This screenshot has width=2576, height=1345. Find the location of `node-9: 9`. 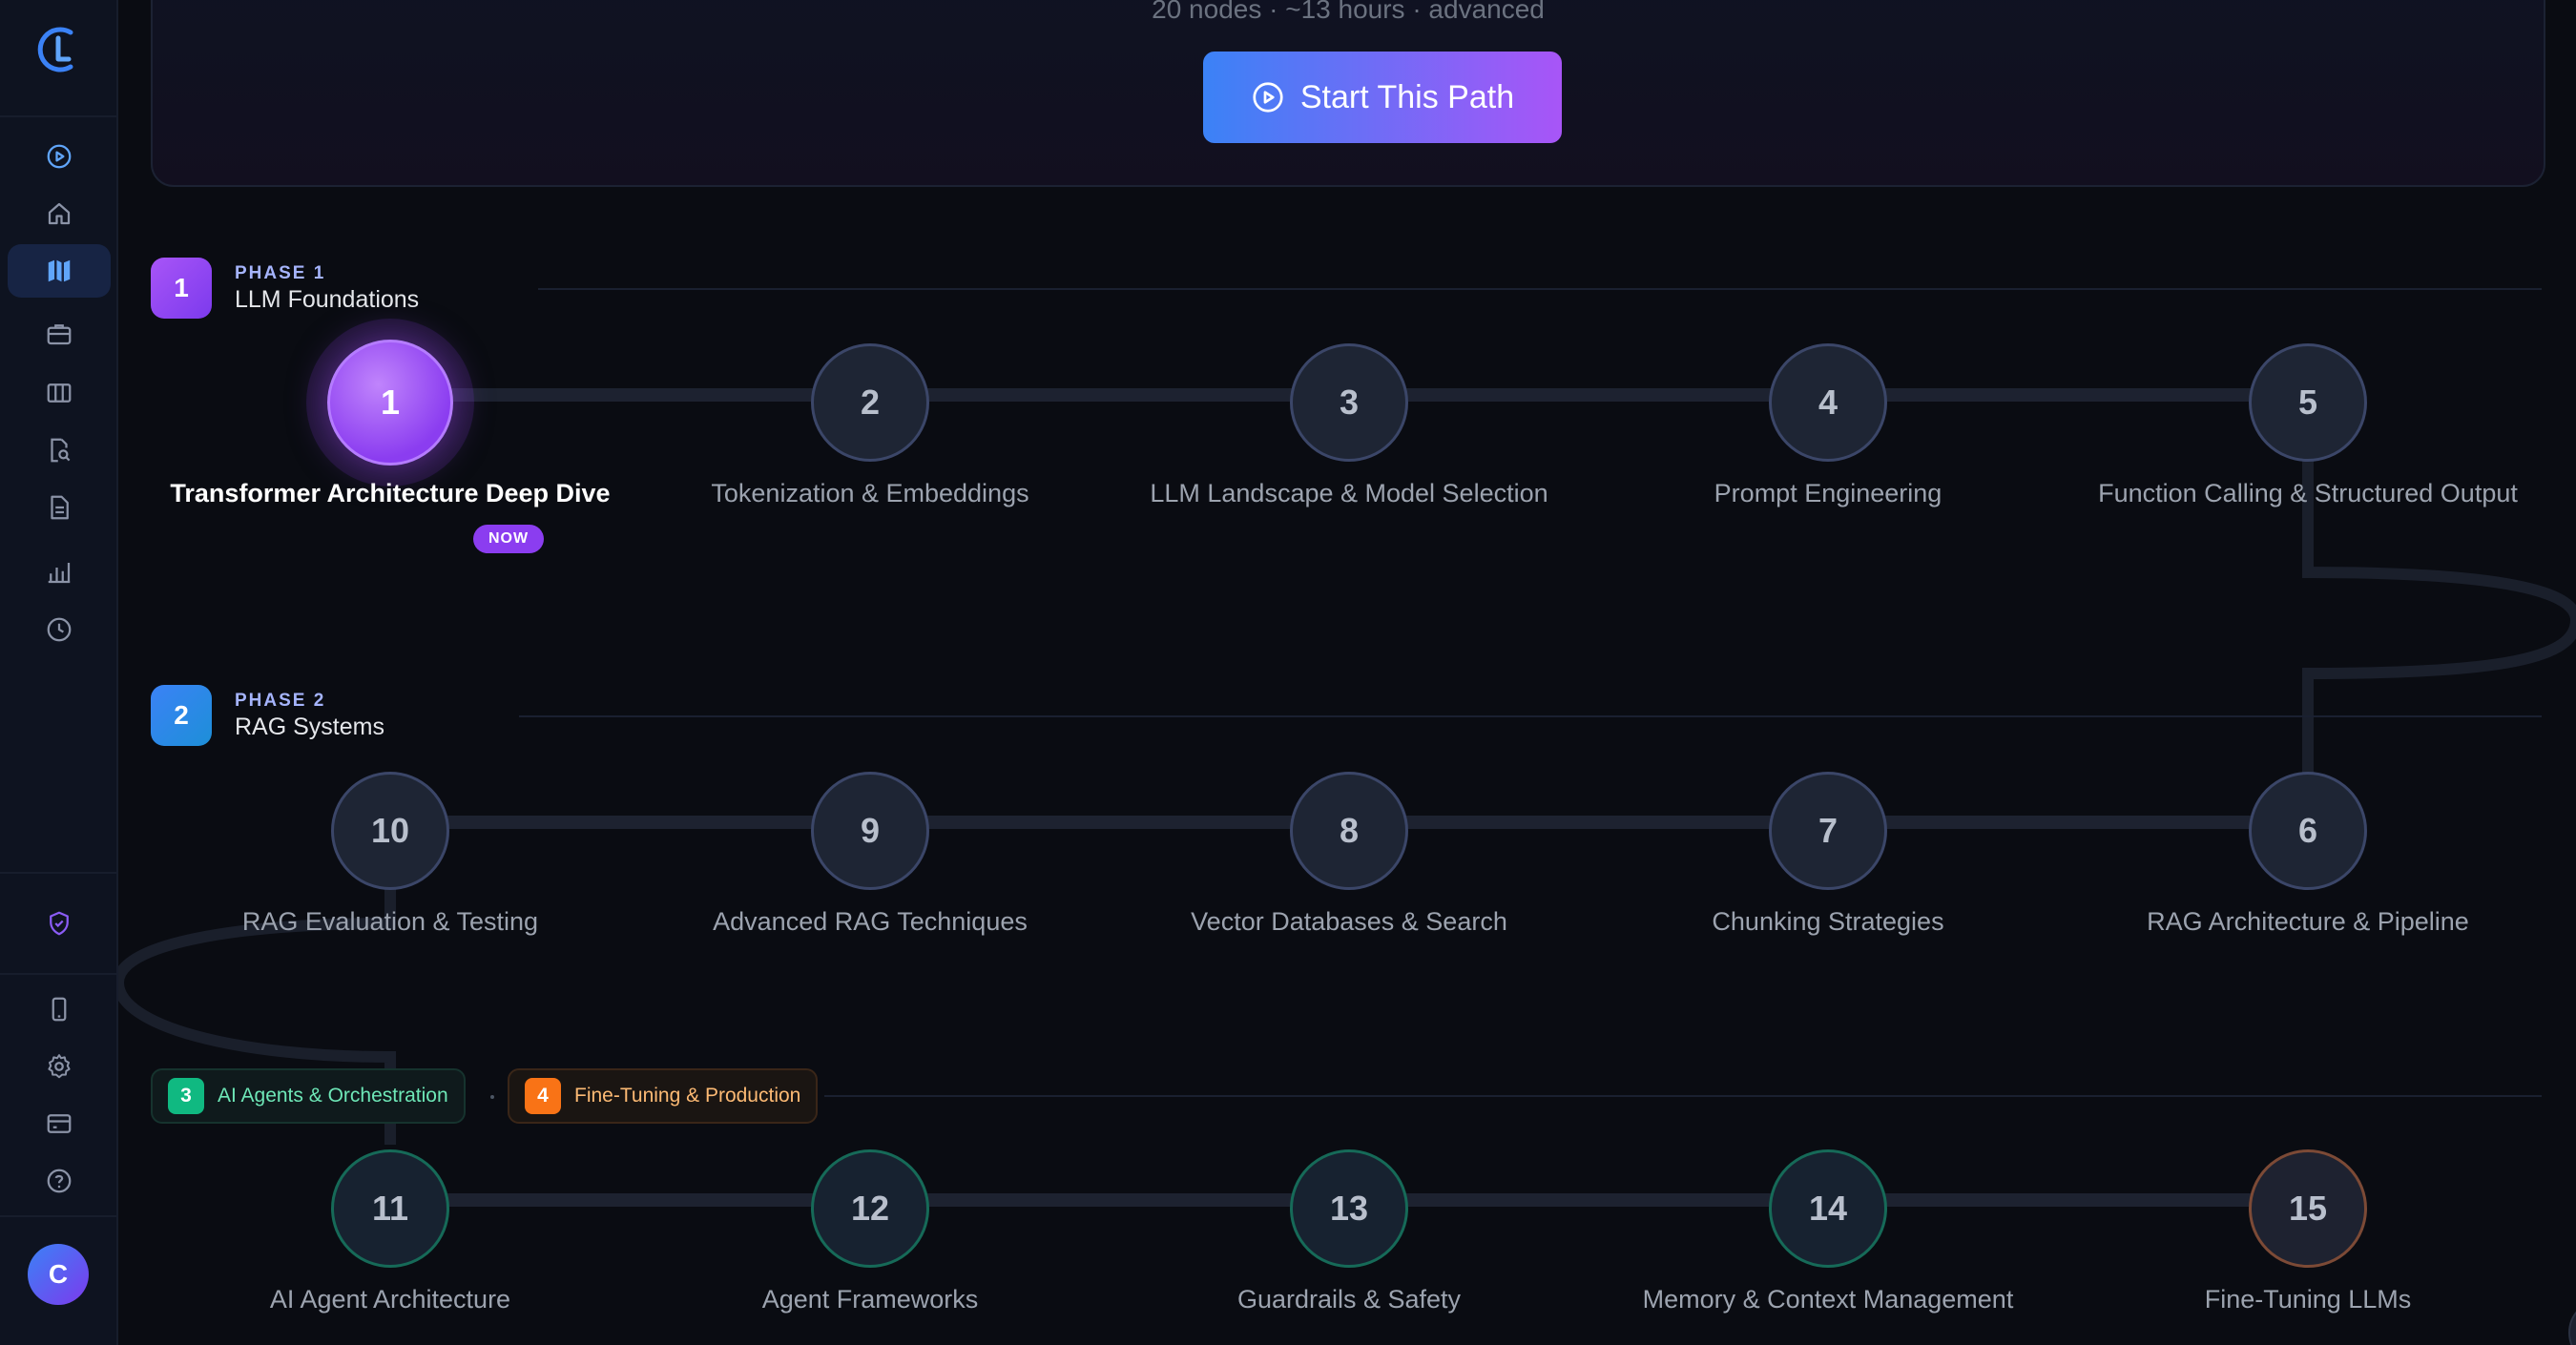

node-9: 9 is located at coordinates (870, 831).